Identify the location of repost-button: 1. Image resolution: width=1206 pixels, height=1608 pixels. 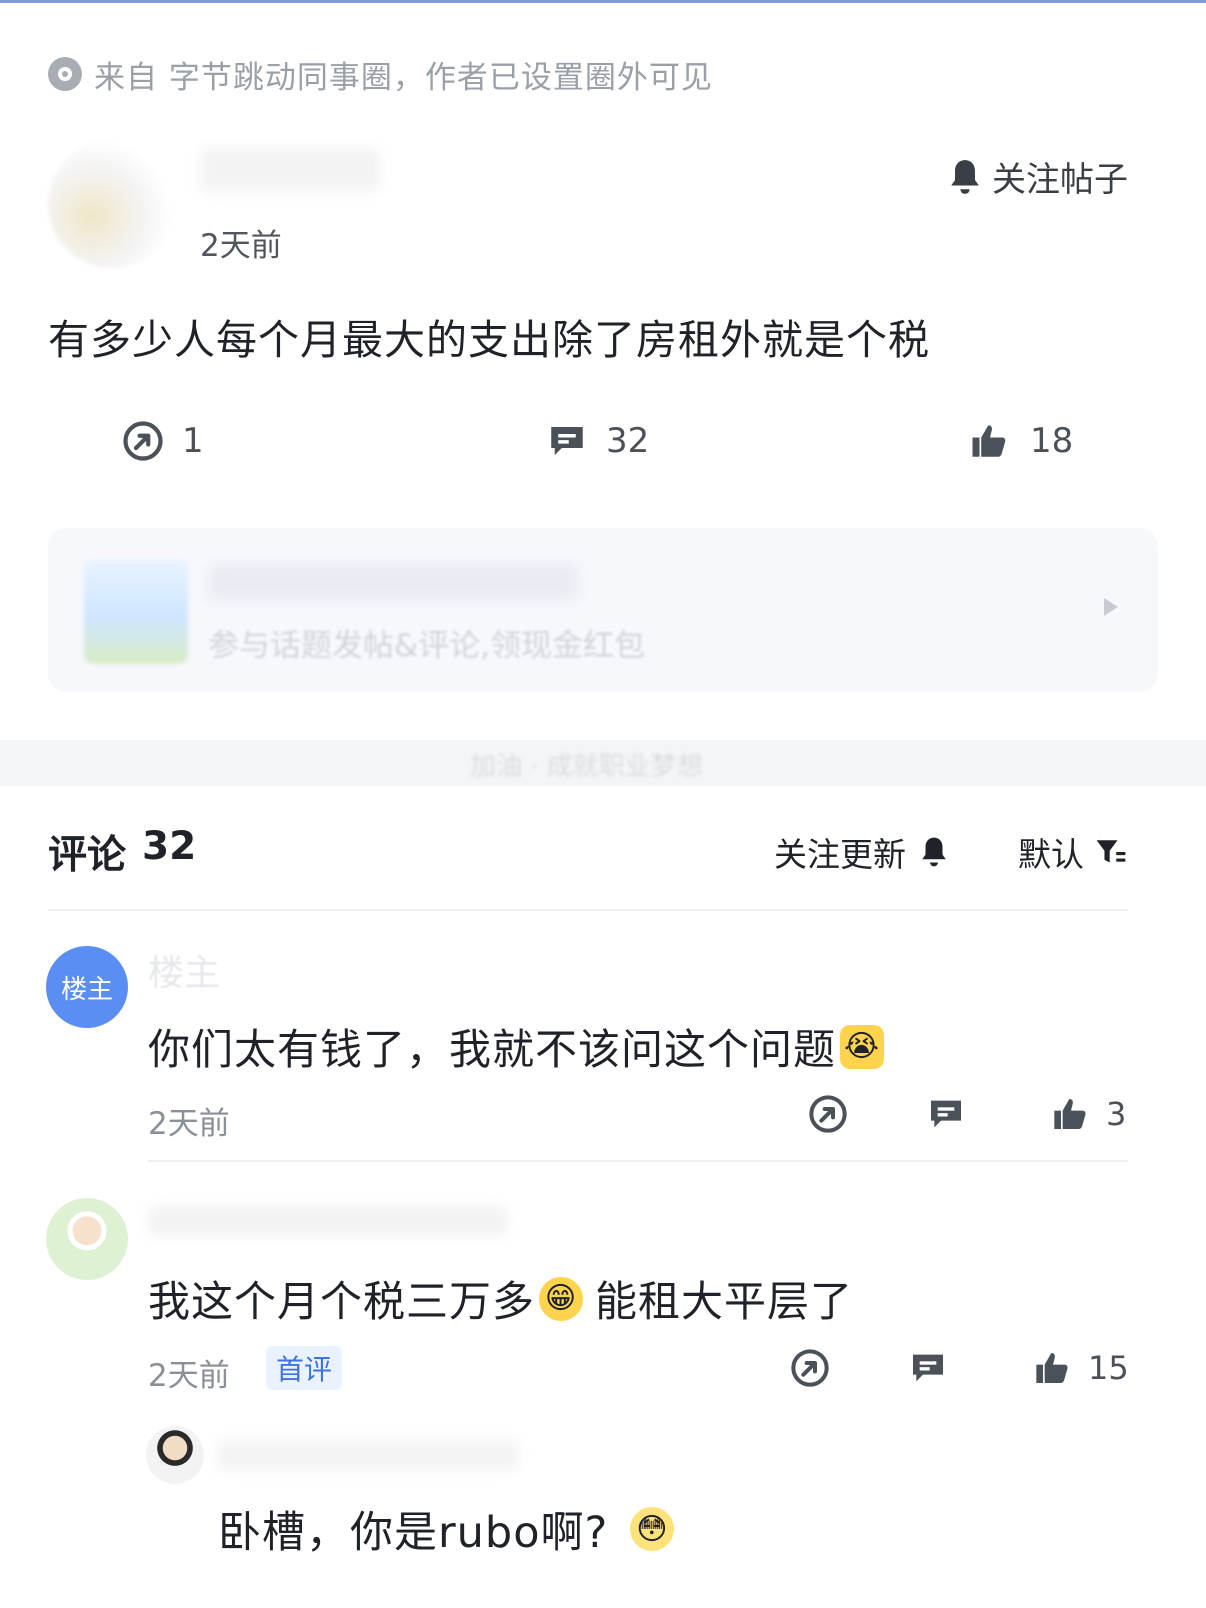
(163, 441).